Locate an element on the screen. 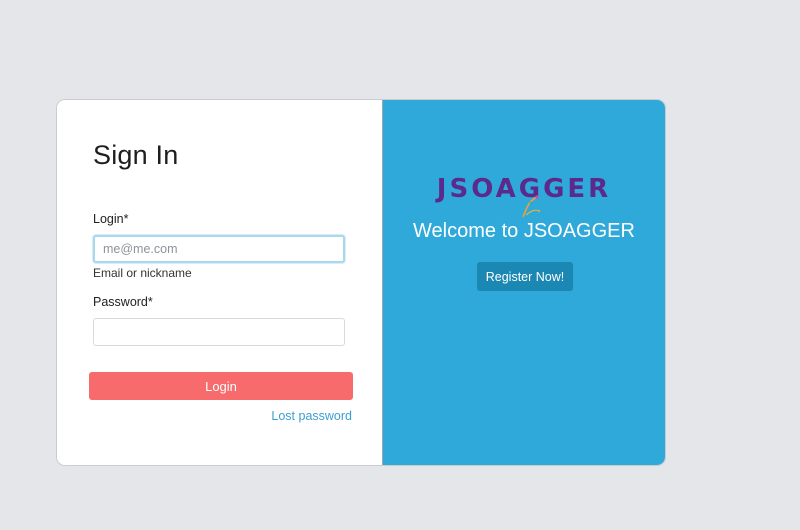 The width and height of the screenshot is (800, 530). page-title: Sign In is located at coordinates (136, 155).